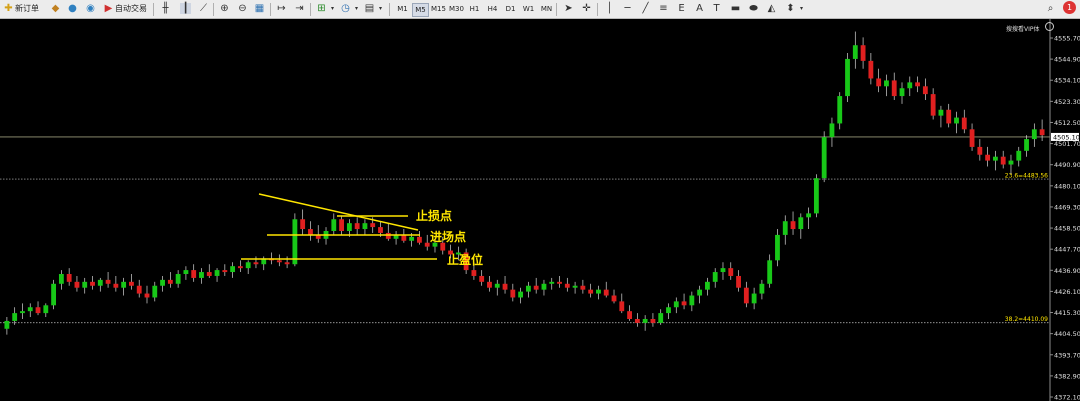  Describe the element at coordinates (627, 8) in the screenshot. I see `horizontal-line-icon: ─` at that location.